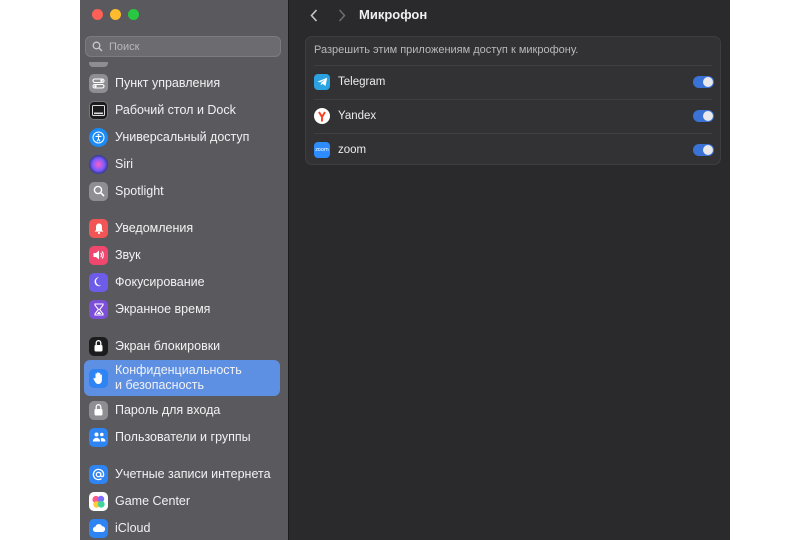 The width and height of the screenshot is (810, 540). Describe the element at coordinates (175, 110) in the screenshot. I see `sidebar-item-label: Рабочий стол и Dock` at that location.